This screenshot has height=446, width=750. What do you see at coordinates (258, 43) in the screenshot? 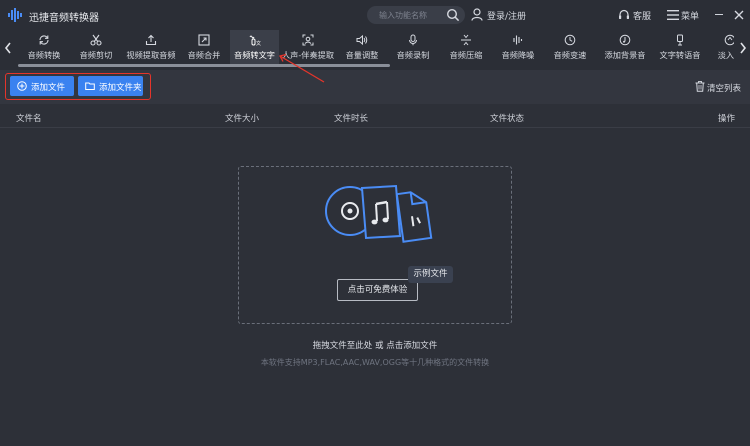
I see `svg-text: 文` at bounding box center [258, 43].